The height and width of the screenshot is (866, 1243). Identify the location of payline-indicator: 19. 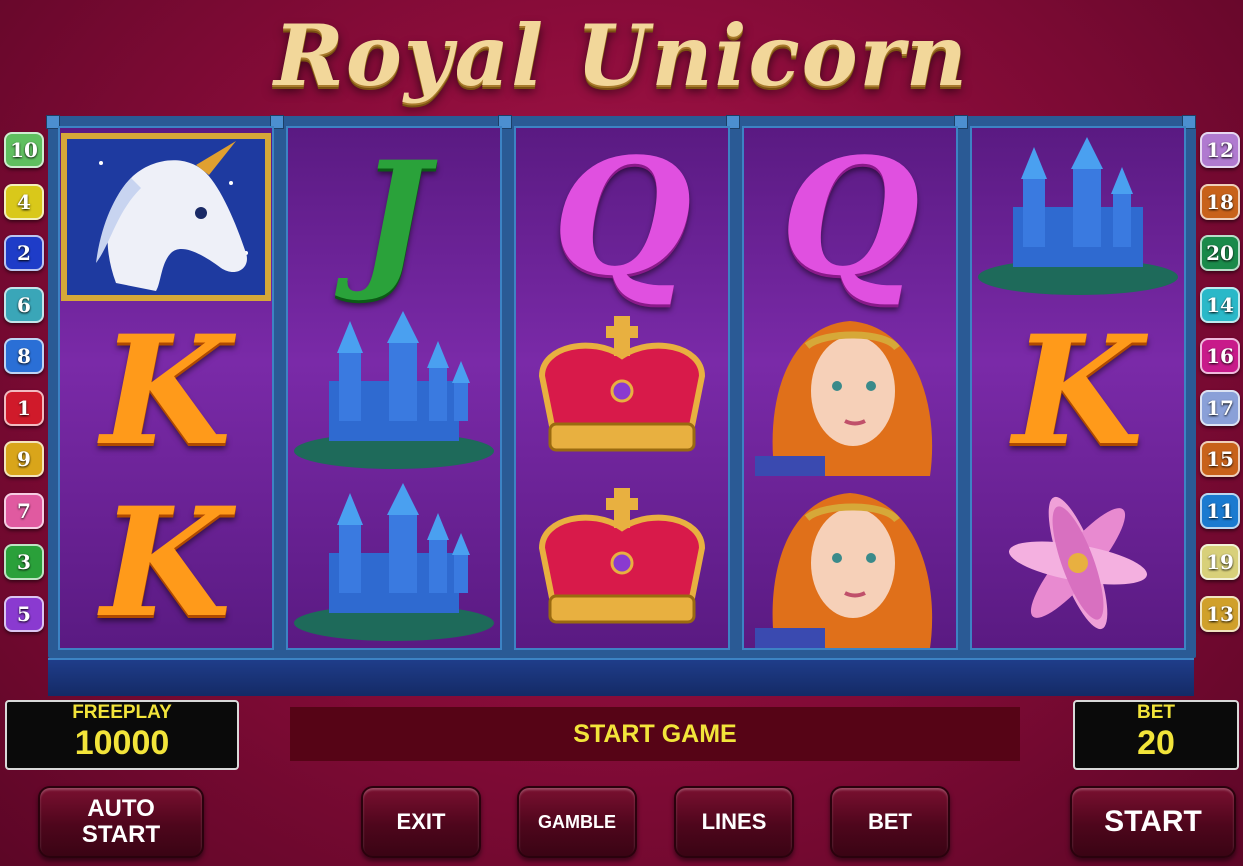
(1220, 562).